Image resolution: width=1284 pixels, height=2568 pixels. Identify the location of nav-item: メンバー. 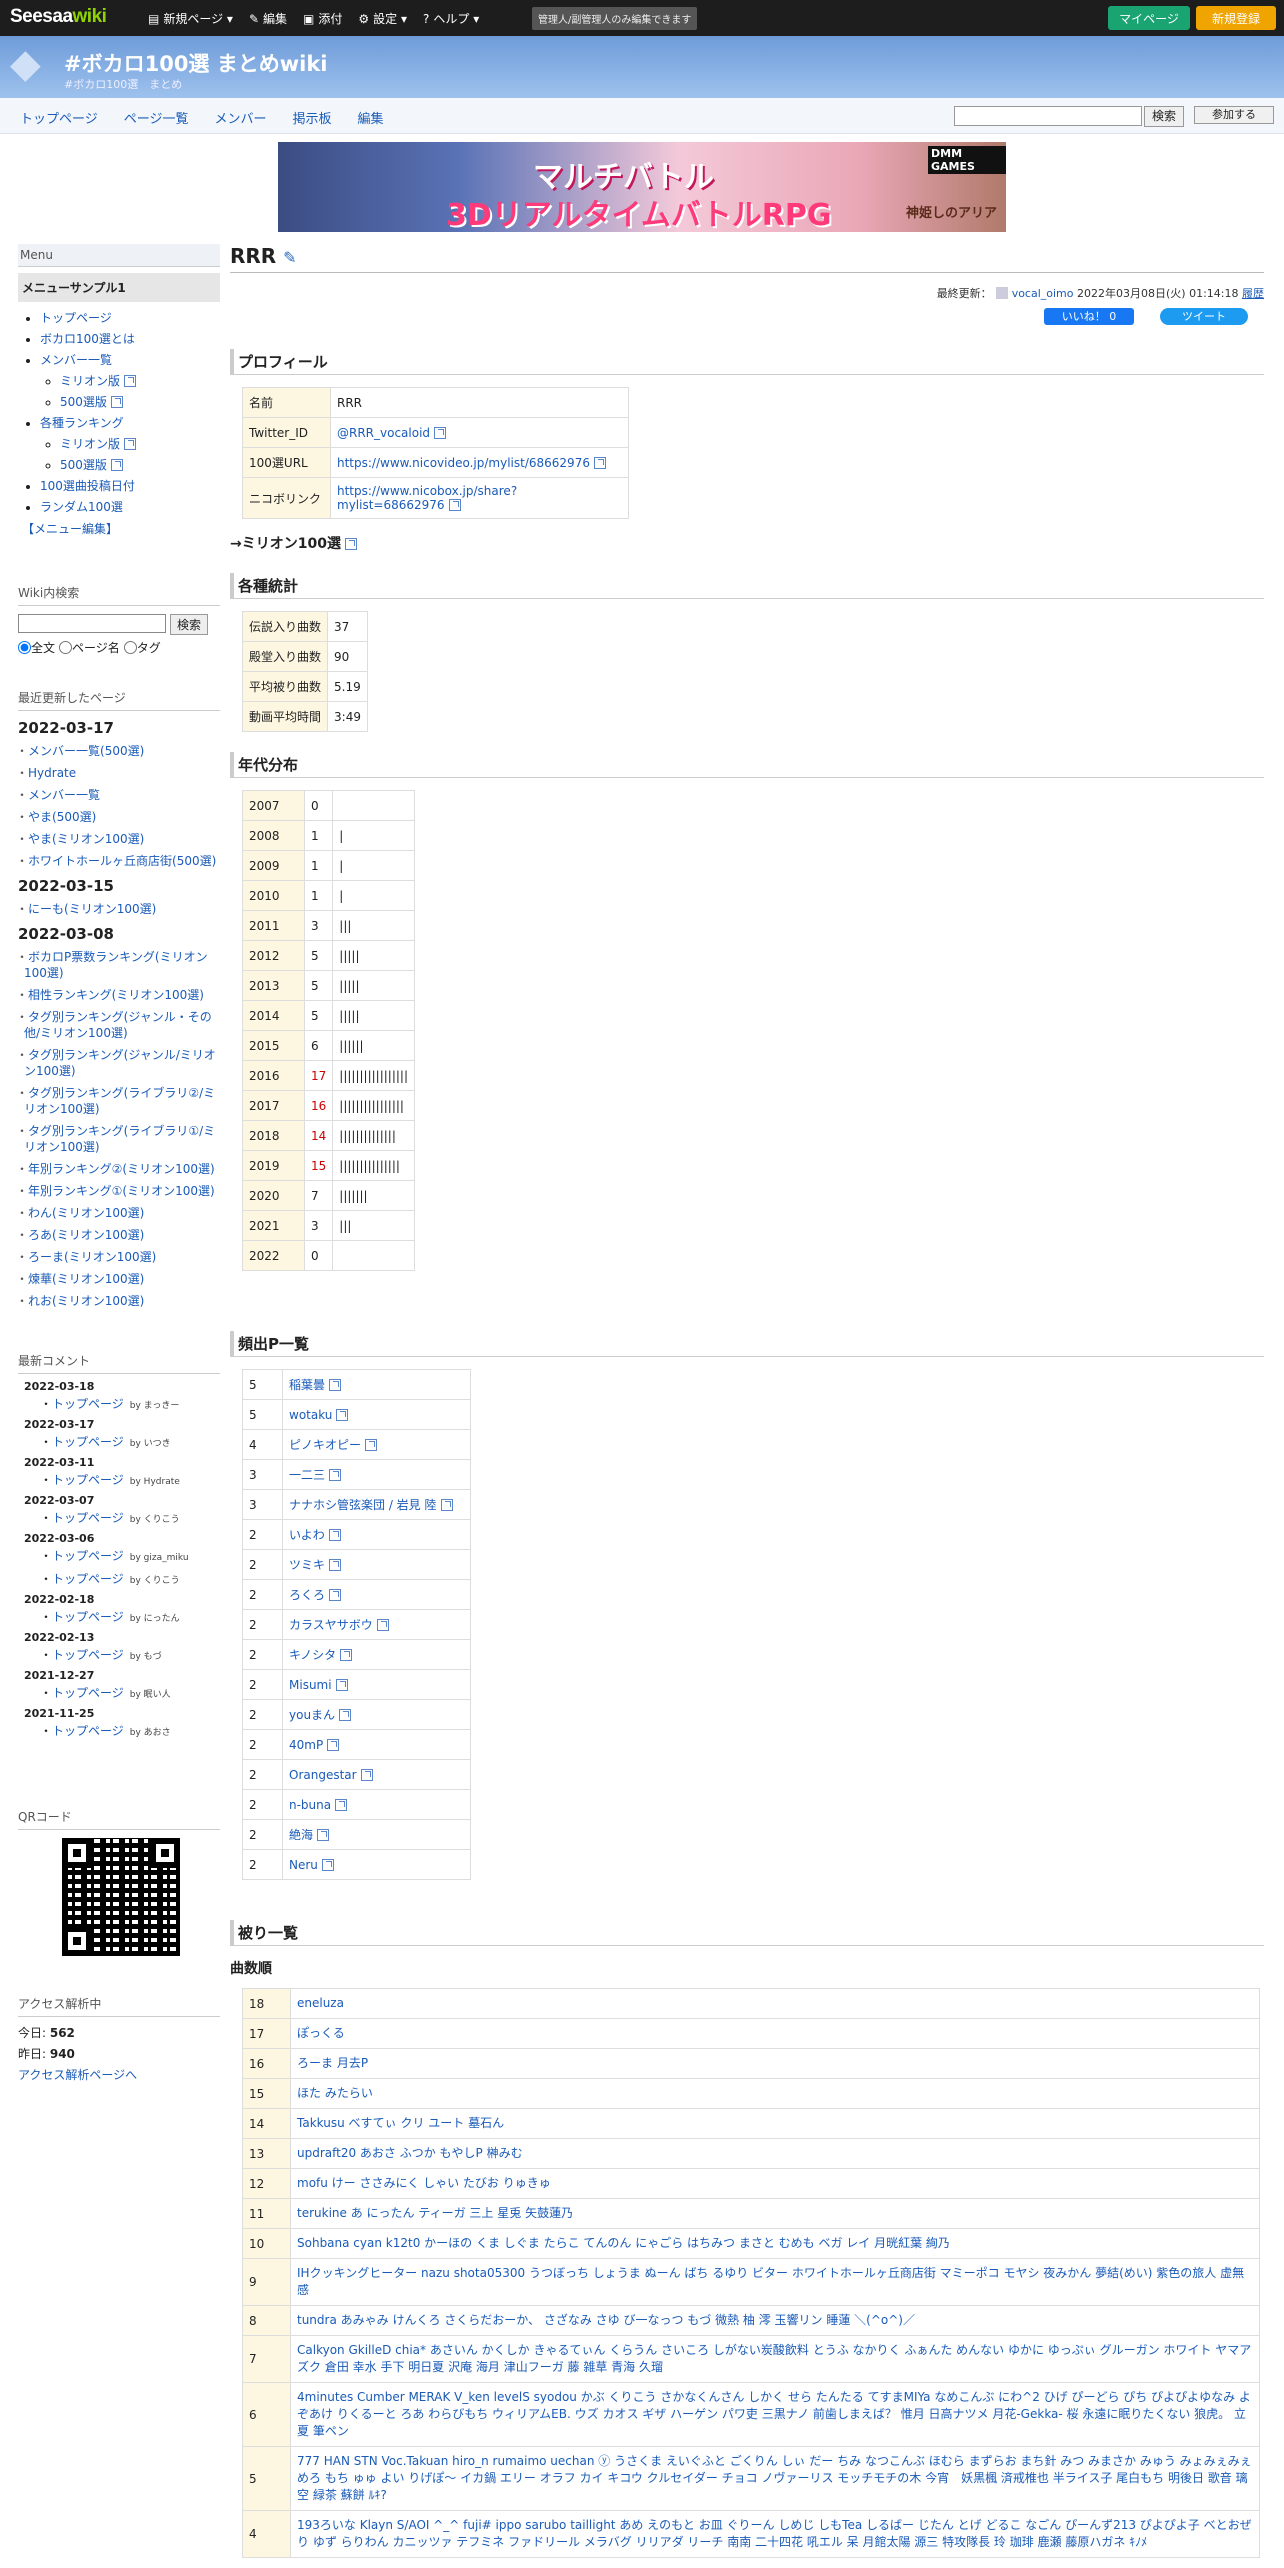
(241, 117).